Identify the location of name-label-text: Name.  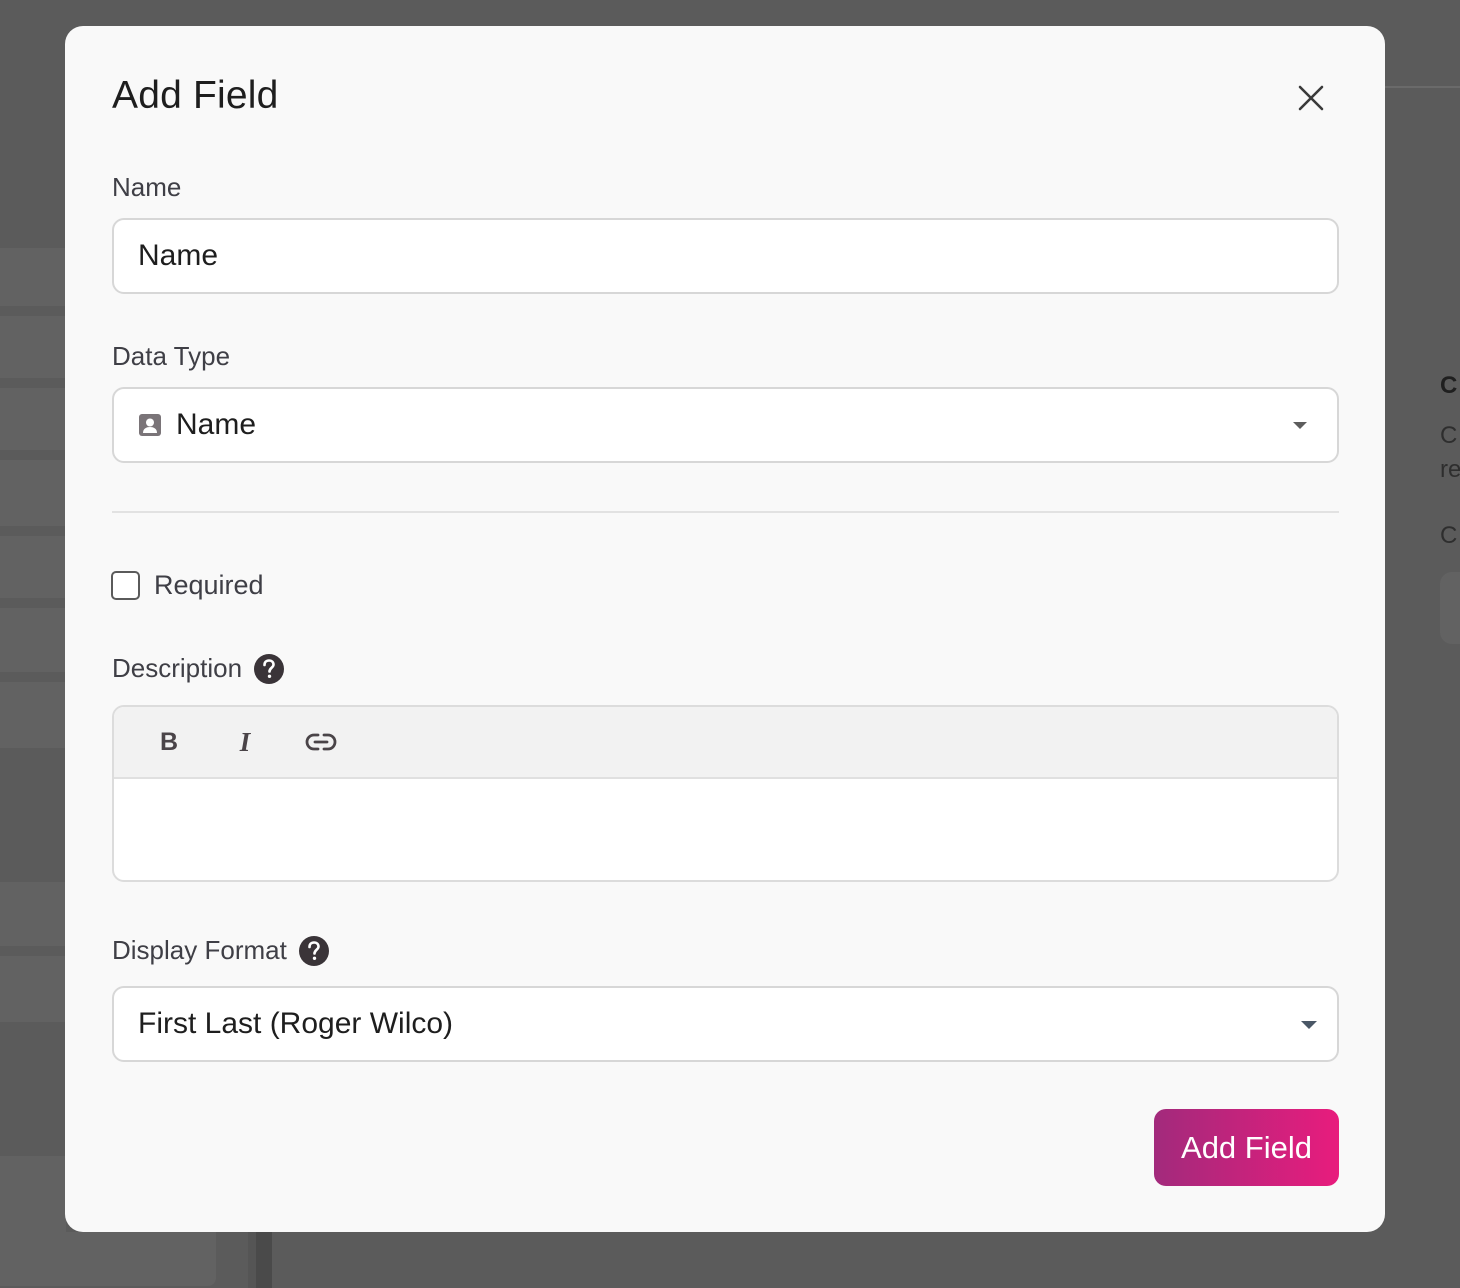
(147, 187).